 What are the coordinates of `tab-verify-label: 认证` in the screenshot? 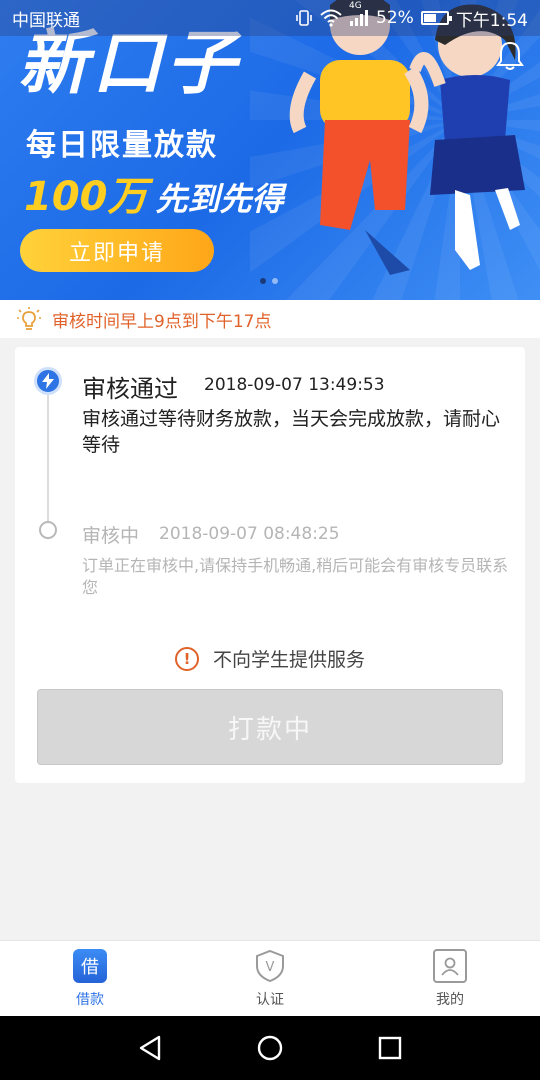 It's located at (270, 1000).